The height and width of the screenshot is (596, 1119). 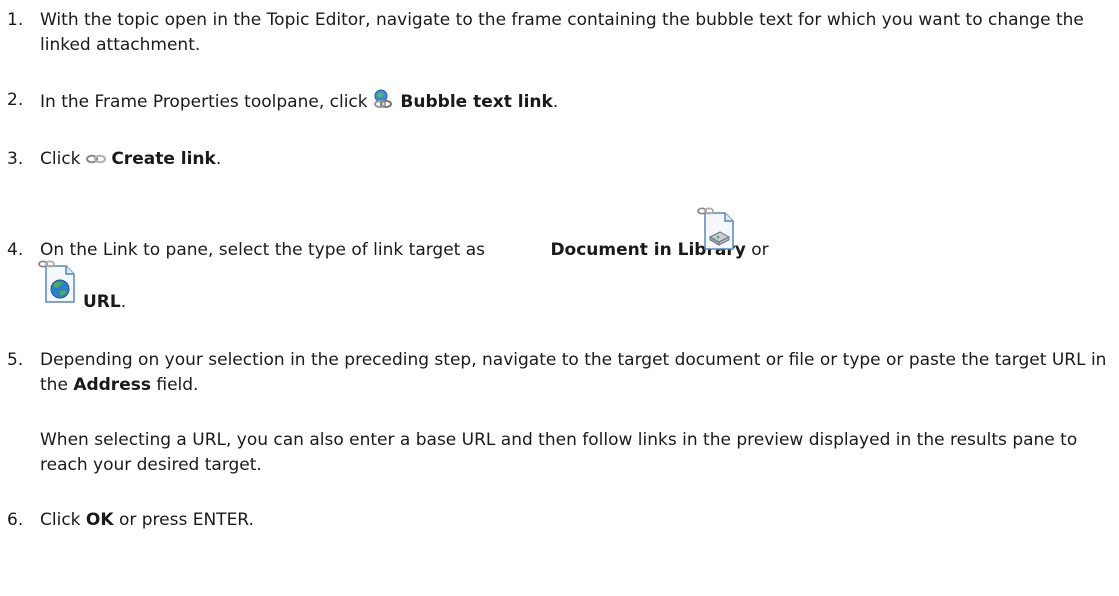 What do you see at coordinates (174, 385) in the screenshot?
I see `step-text-suffix: field.` at bounding box center [174, 385].